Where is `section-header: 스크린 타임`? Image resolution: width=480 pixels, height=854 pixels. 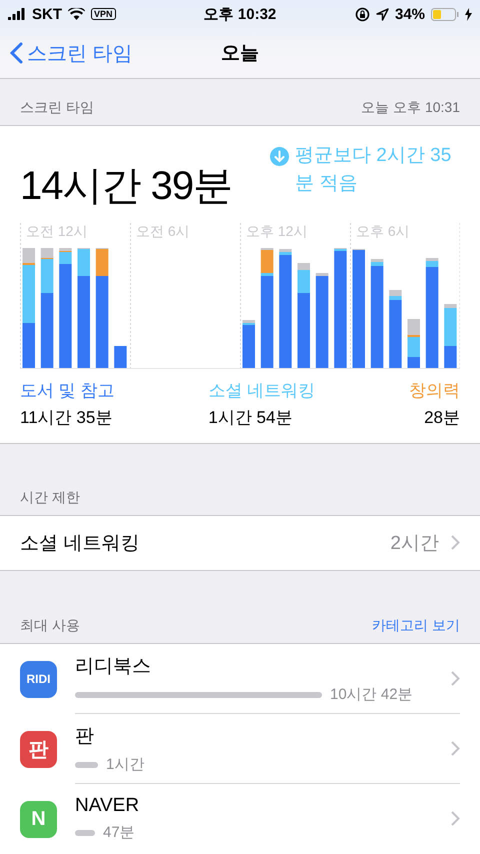
section-header: 스크린 타임 is located at coordinates (57, 107).